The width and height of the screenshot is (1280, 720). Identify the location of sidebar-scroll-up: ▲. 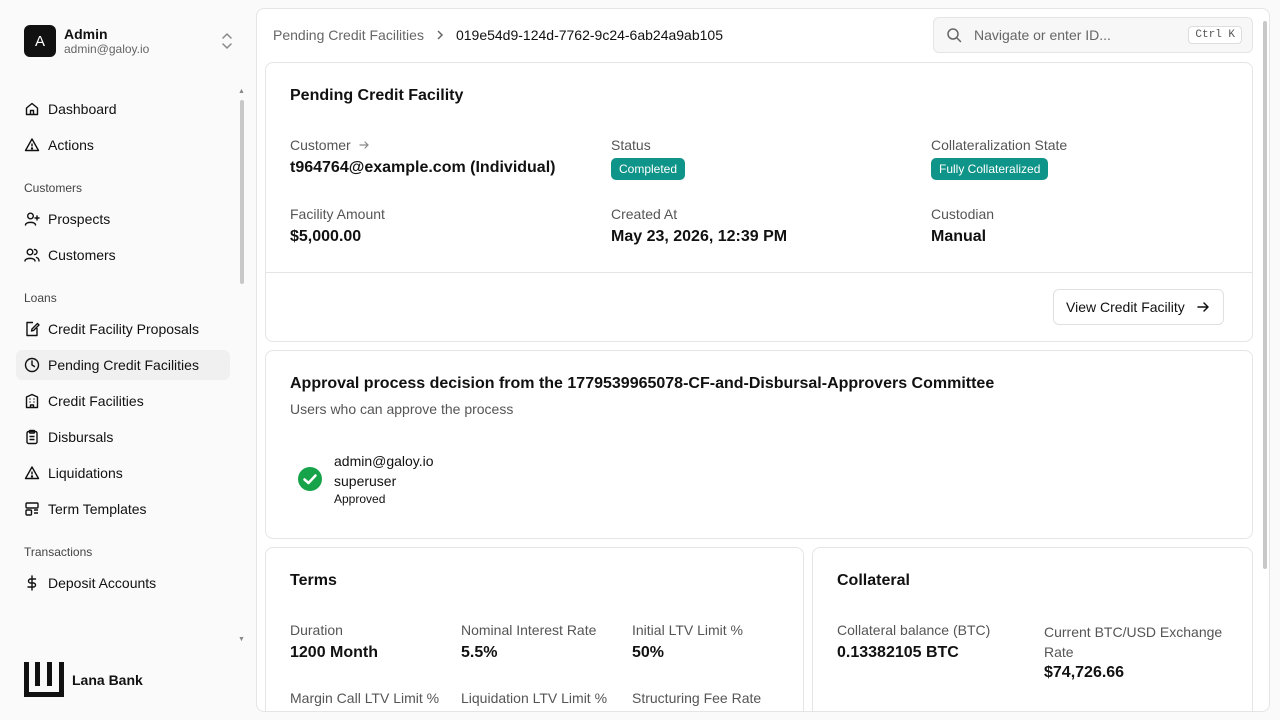
(241, 91).